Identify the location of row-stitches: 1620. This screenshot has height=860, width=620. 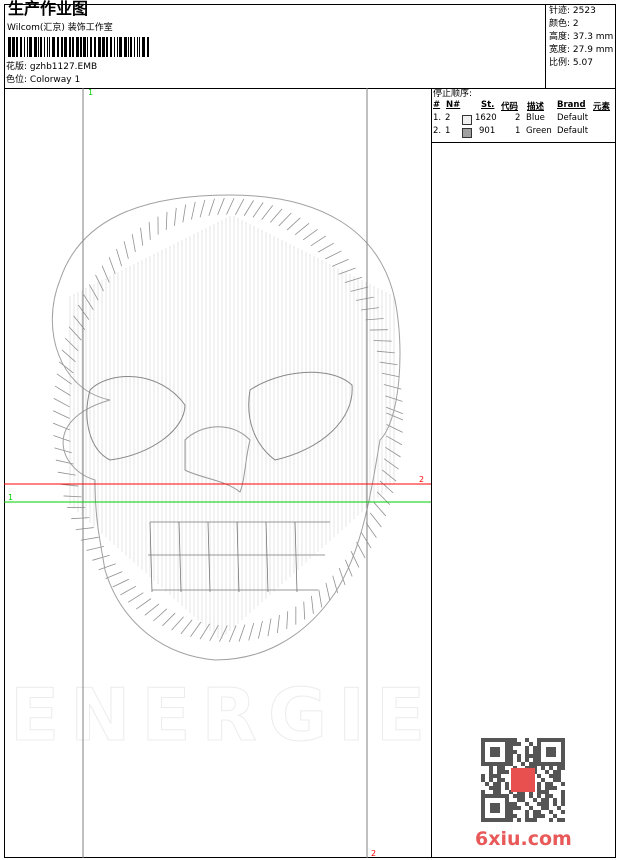
(486, 118).